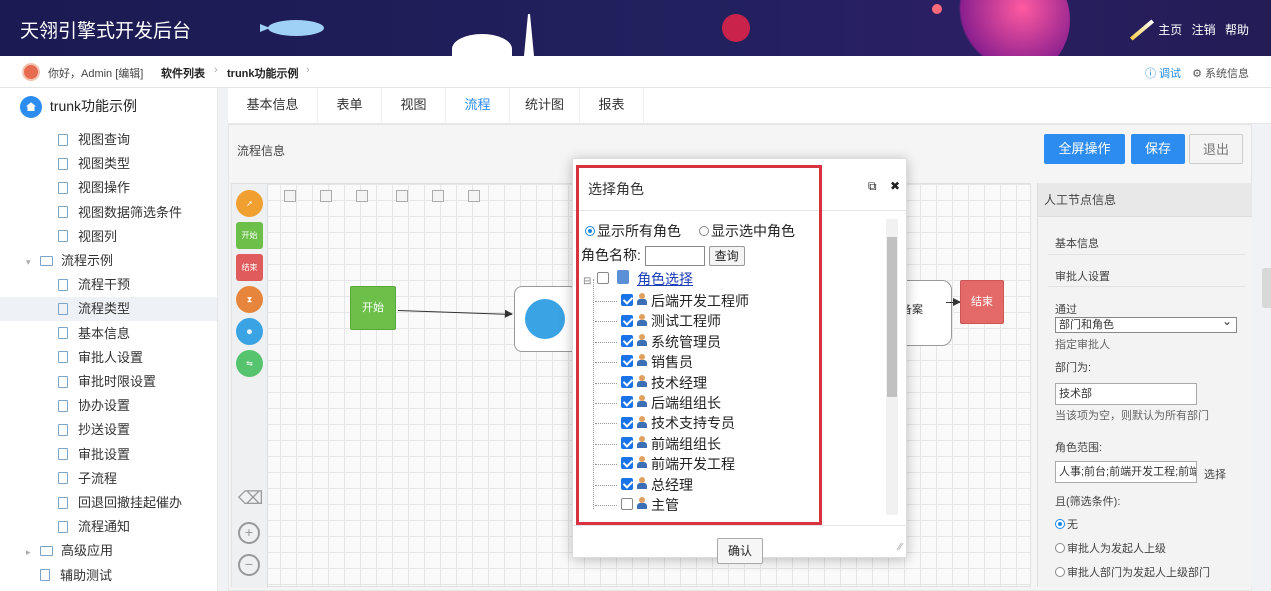 This screenshot has height=591, width=1271. I want to click on user-task-node, so click(546, 319).